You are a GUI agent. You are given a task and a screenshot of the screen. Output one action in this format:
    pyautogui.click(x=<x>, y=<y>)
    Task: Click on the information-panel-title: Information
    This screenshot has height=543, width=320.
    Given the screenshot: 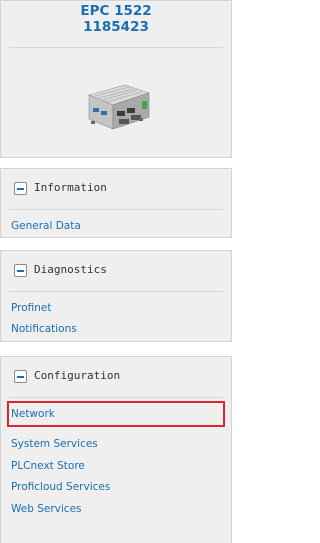 What is the action you would take?
    pyautogui.click(x=70, y=187)
    